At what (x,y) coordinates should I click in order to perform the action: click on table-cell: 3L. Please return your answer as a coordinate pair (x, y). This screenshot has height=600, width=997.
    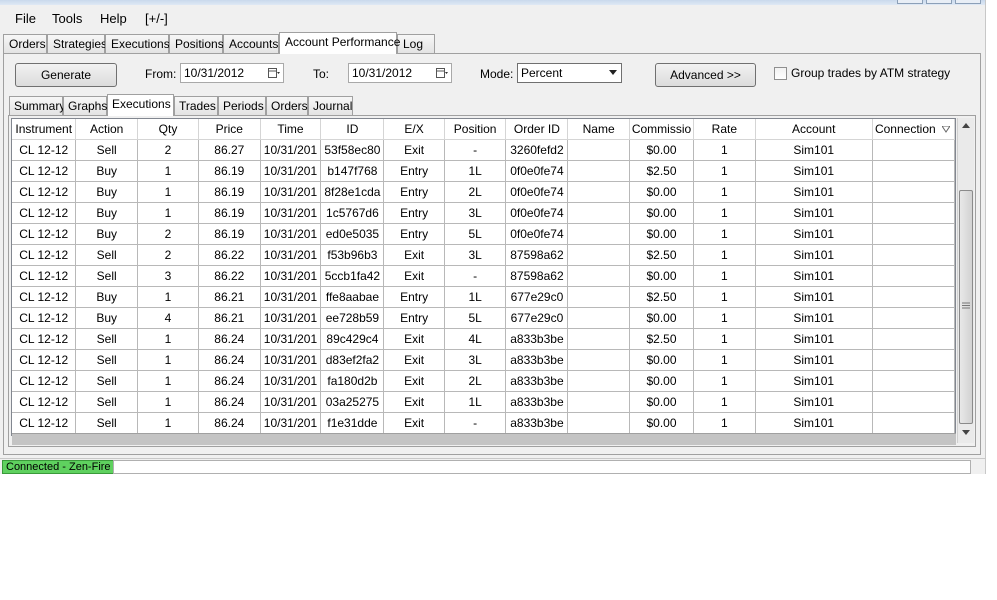
    Looking at the image, I should click on (475, 213).